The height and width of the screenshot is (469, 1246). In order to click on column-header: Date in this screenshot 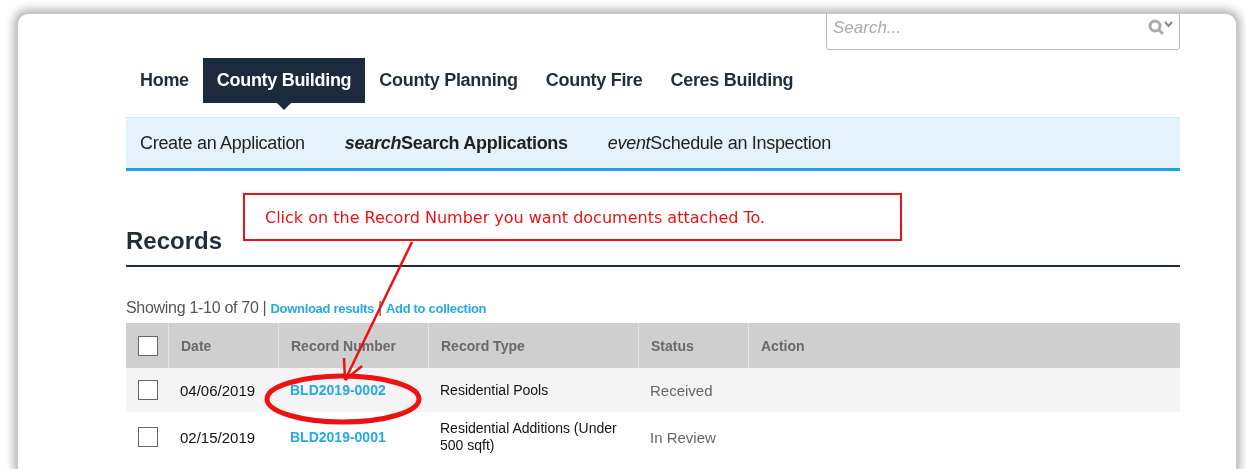, I will do `click(196, 345)`.